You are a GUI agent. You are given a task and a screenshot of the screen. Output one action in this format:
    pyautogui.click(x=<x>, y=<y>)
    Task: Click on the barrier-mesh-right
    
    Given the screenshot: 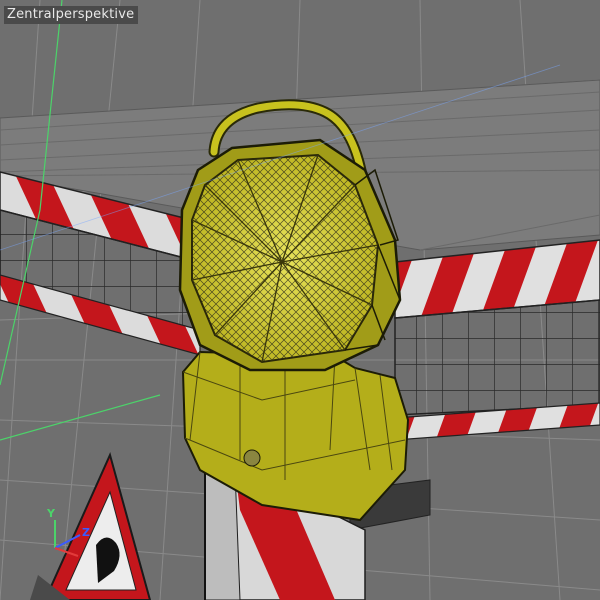 What is the action you would take?
    pyautogui.click(x=497, y=357)
    